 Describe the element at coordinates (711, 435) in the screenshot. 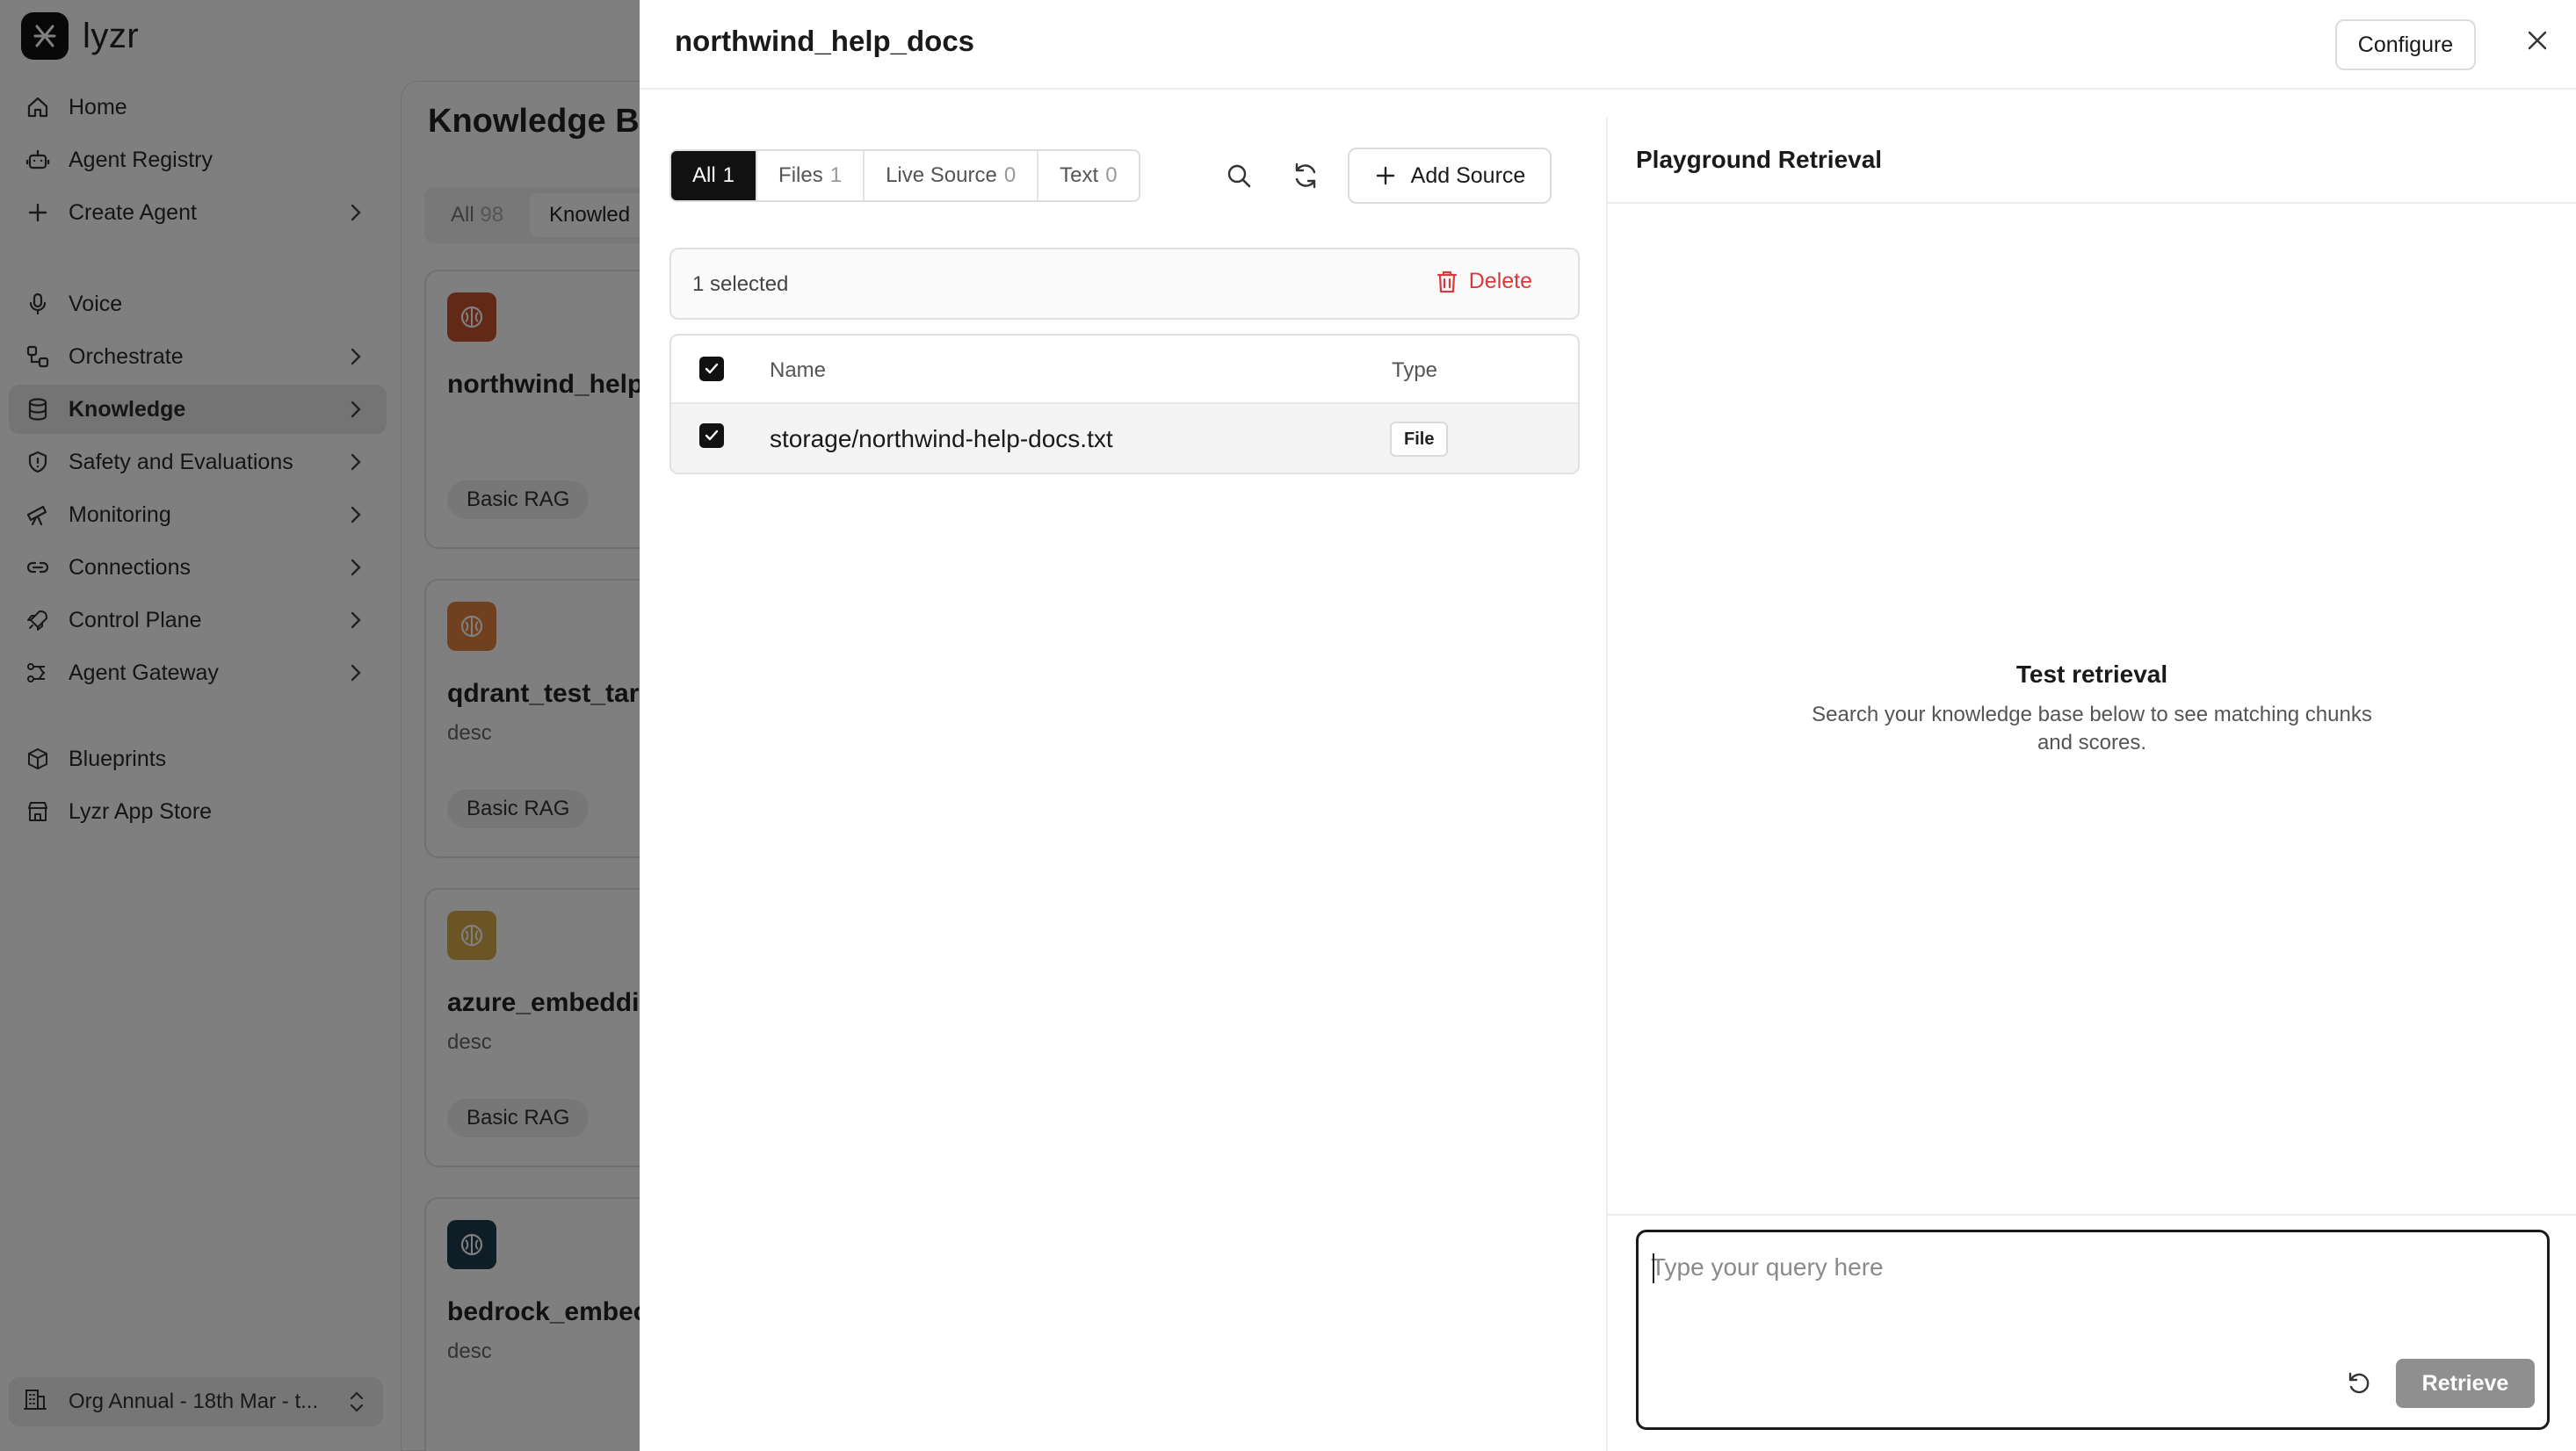

I see `row-checkbox` at that location.